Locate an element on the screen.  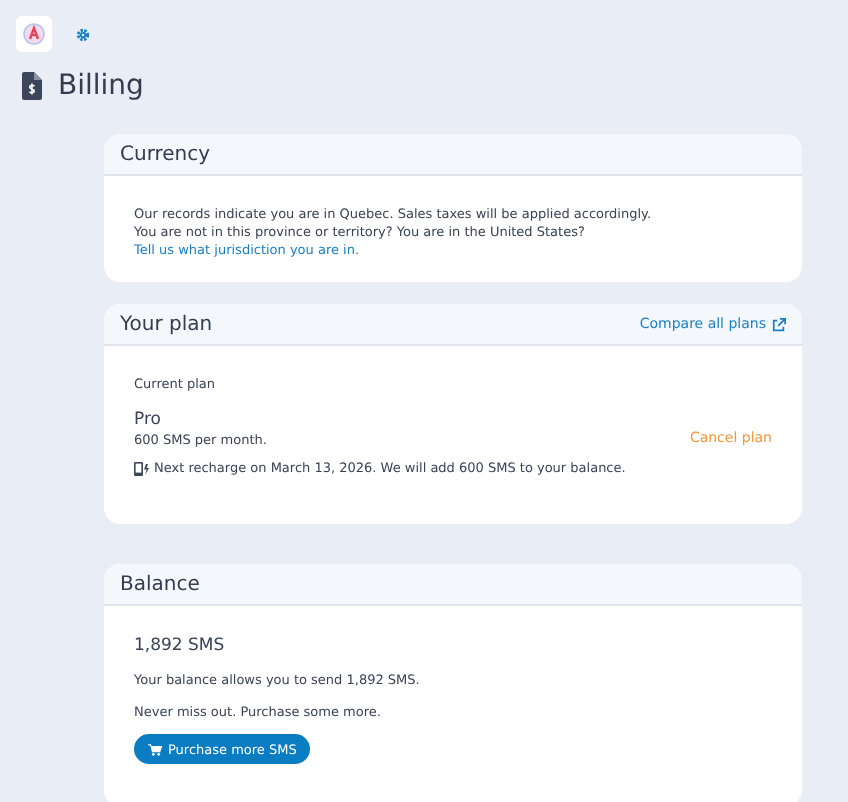
balance-amount: 1,892 SMS is located at coordinates (180, 647).